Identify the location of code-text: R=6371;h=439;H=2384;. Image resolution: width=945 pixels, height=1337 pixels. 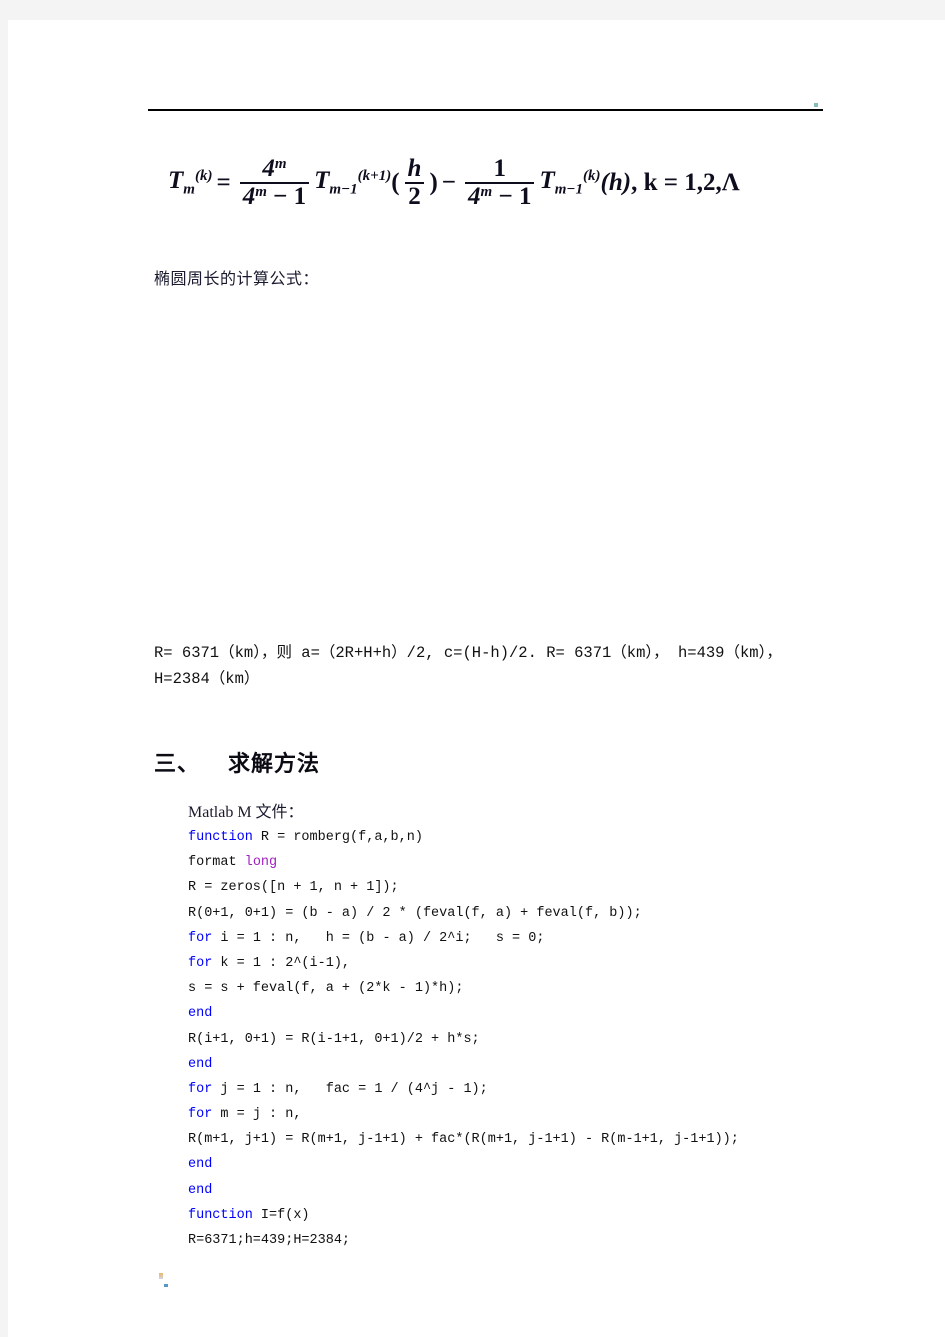
(269, 1240).